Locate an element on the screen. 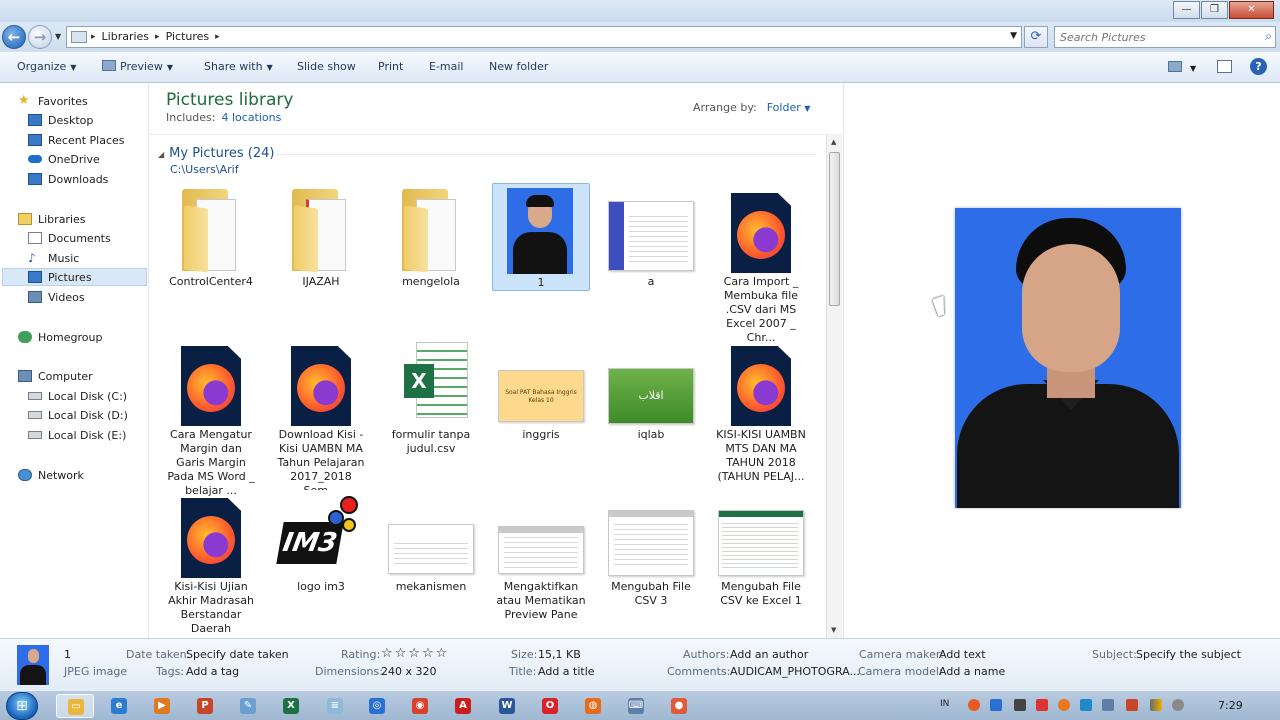 This screenshot has width=1280, height=720. language-indicator: IN is located at coordinates (944, 704).